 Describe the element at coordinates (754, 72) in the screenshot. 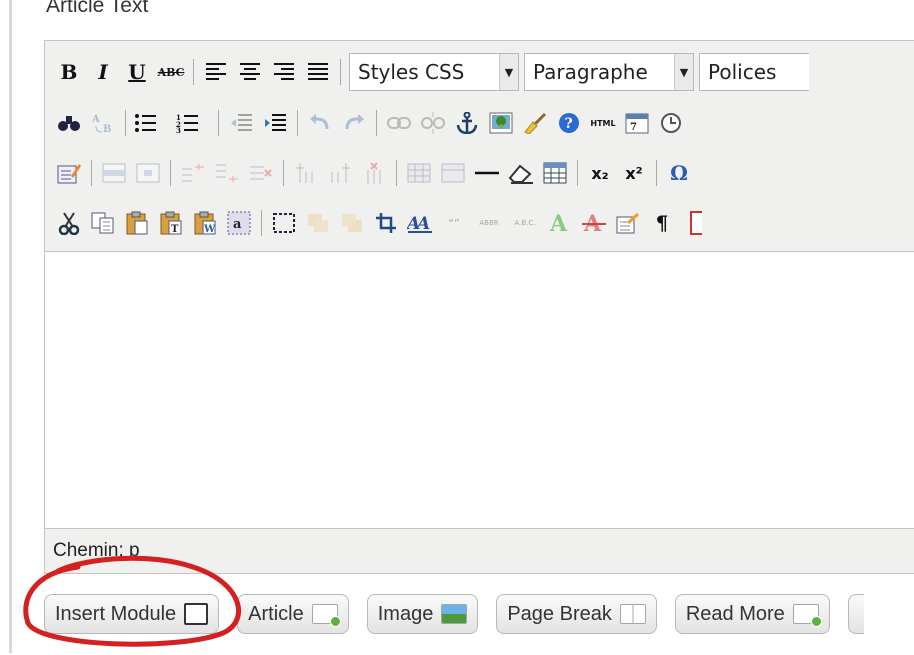

I see `font-select: Polices` at that location.